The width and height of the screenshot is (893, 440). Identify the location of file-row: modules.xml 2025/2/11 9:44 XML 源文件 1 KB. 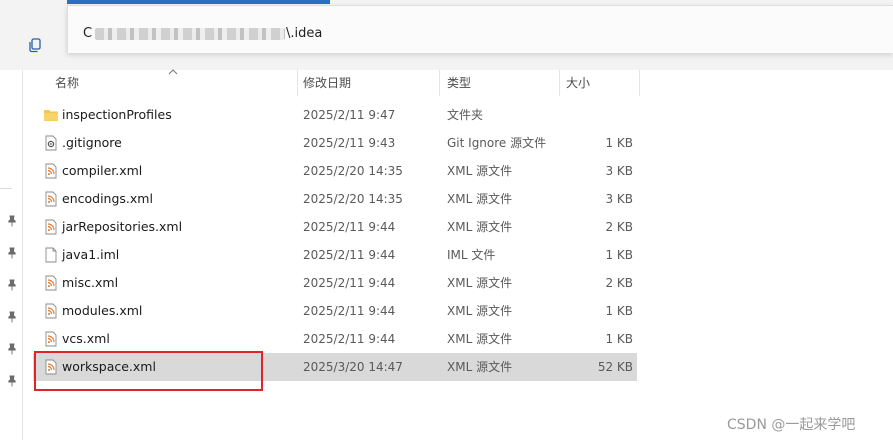
(335, 311).